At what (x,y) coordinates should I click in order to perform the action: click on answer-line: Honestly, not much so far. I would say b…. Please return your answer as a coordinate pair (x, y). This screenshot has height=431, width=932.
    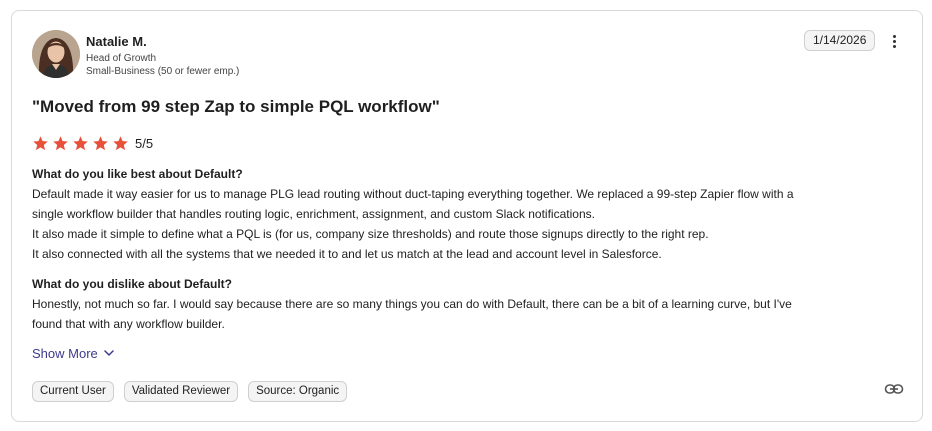
    Looking at the image, I should click on (412, 304).